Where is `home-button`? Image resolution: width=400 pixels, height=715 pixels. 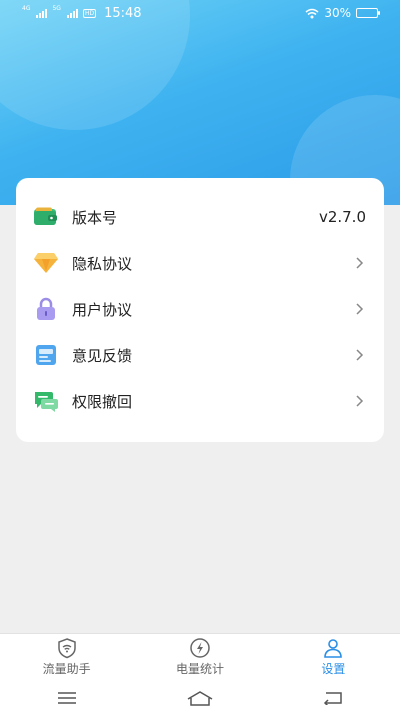 home-button is located at coordinates (200, 698).